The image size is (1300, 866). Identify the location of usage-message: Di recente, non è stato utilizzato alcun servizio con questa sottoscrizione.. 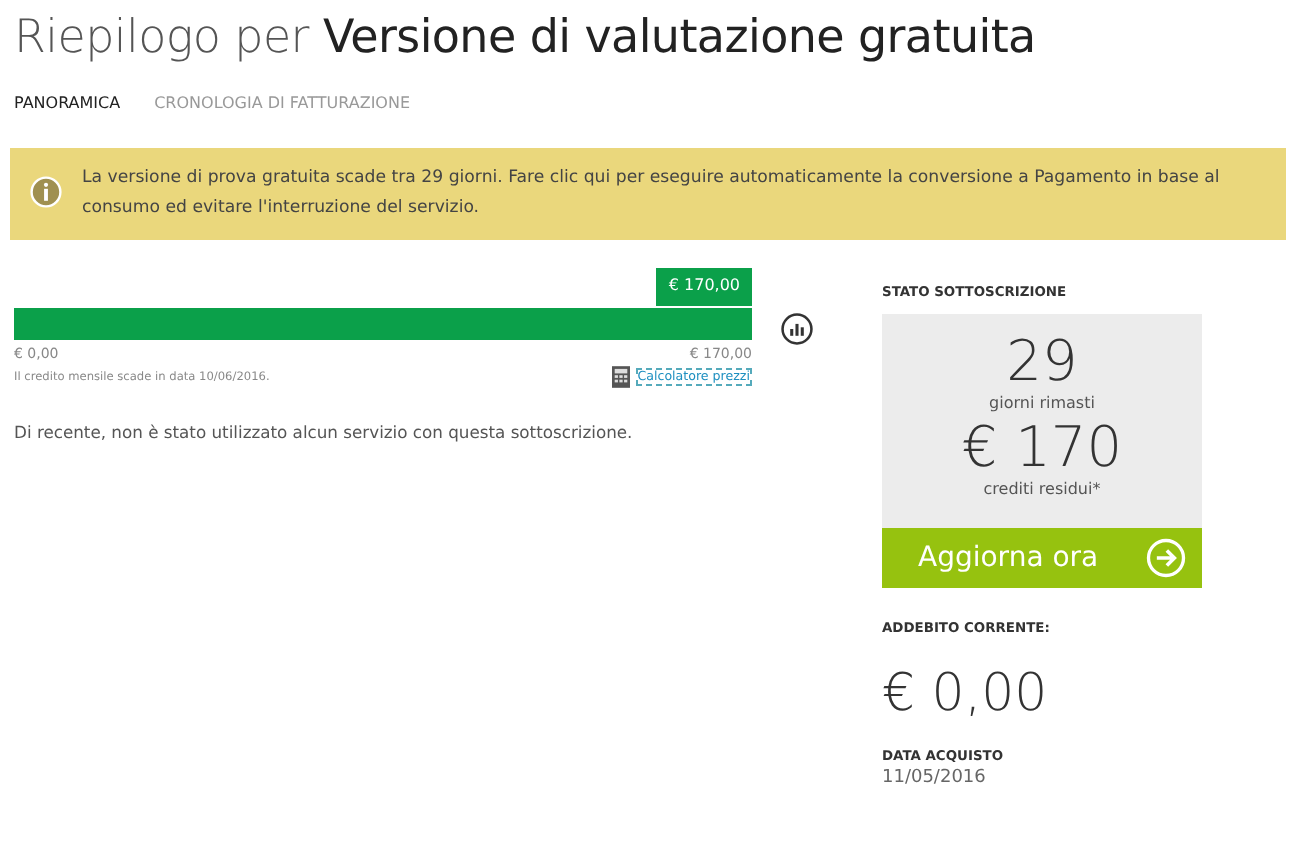
(324, 432).